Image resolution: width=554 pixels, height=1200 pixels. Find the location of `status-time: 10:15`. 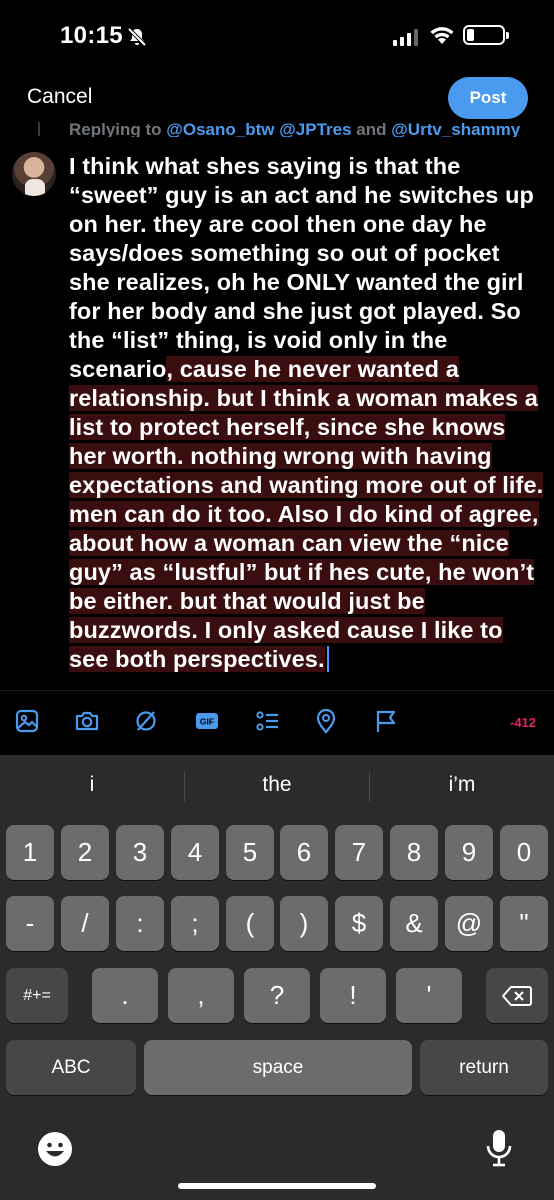

status-time: 10:15 is located at coordinates (91, 35).